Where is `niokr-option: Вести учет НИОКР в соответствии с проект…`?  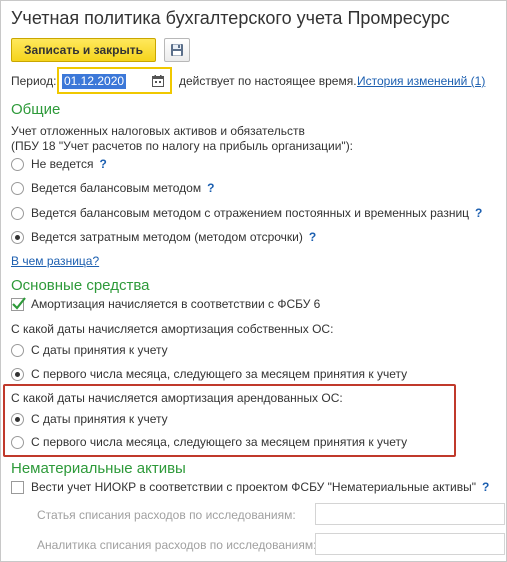 niokr-option: Вести учет НИОКР в соответствии с проект… is located at coordinates (250, 487).